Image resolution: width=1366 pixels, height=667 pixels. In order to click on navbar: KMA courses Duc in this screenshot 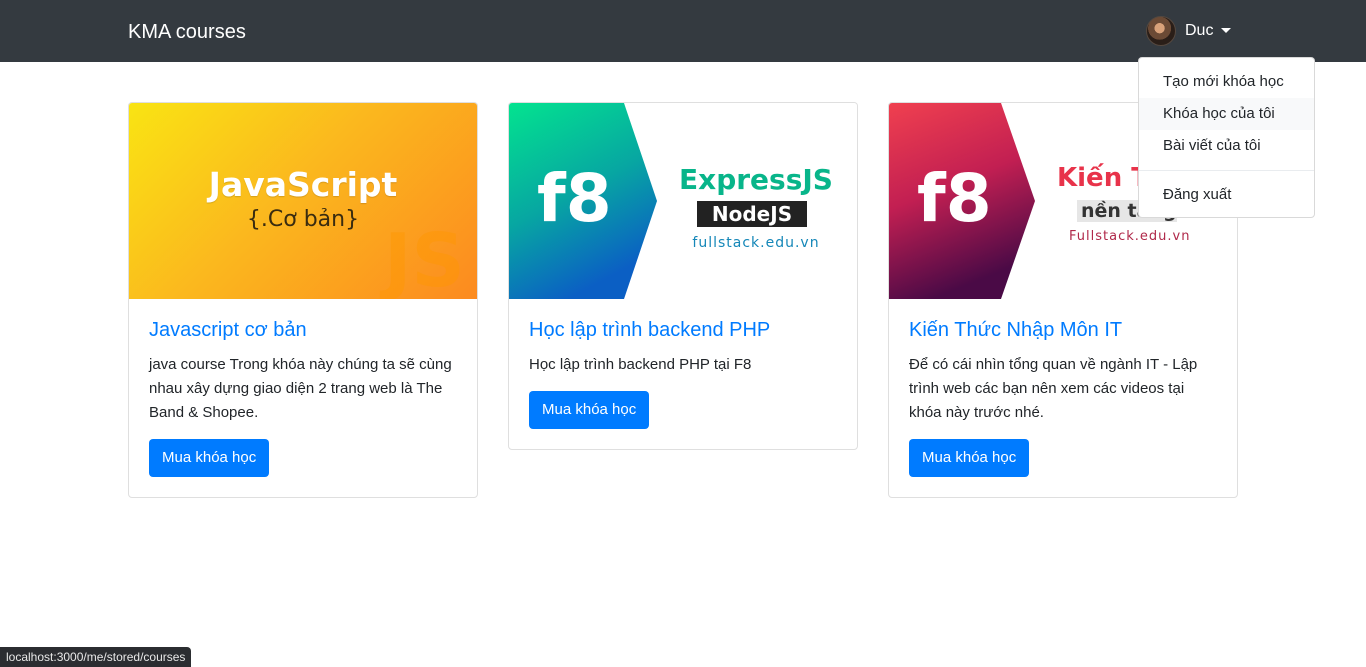, I will do `click(683, 31)`.